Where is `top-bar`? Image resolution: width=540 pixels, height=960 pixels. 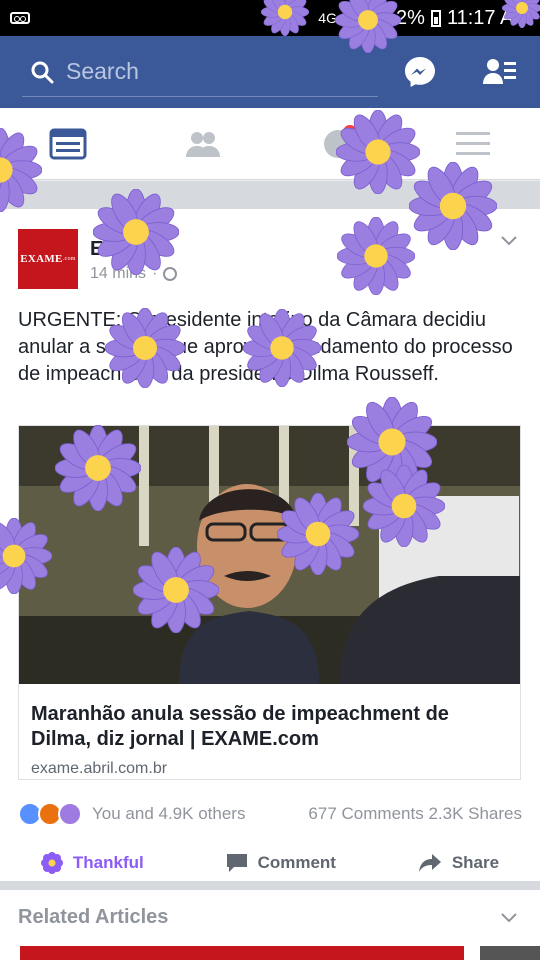 top-bar is located at coordinates (270, 72).